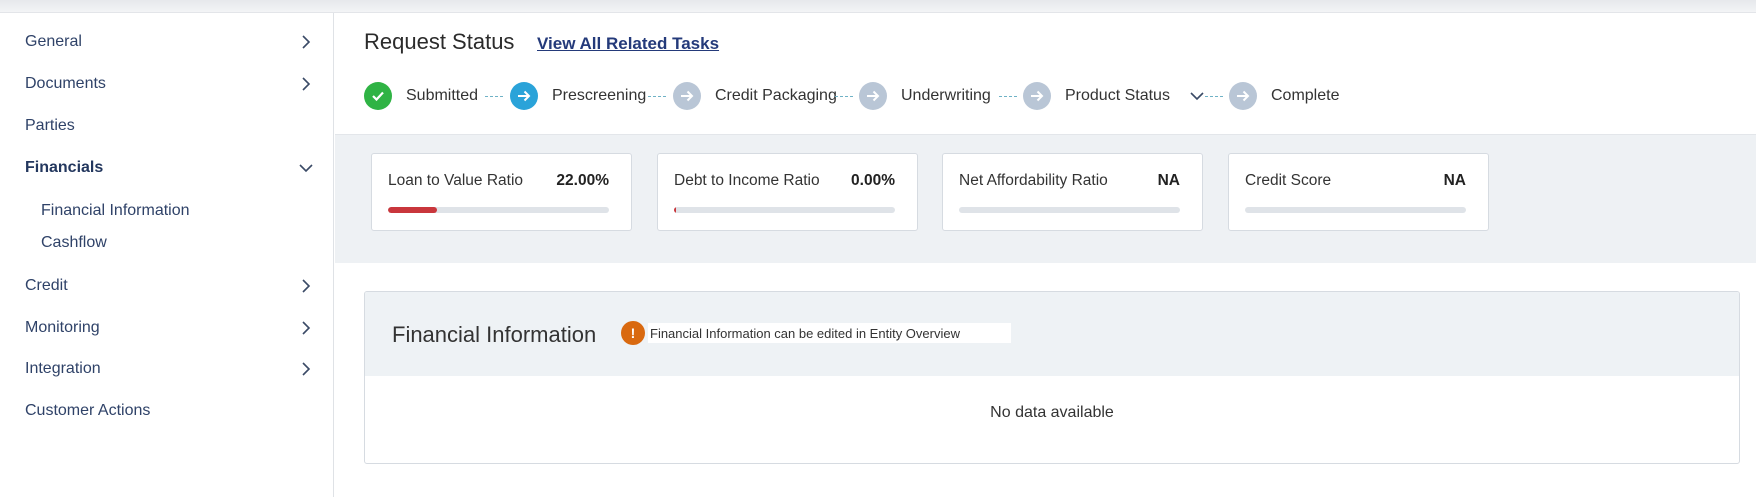 This screenshot has width=1756, height=497. I want to click on sidebar-item-customer-actions: Customer Actions, so click(170, 411).